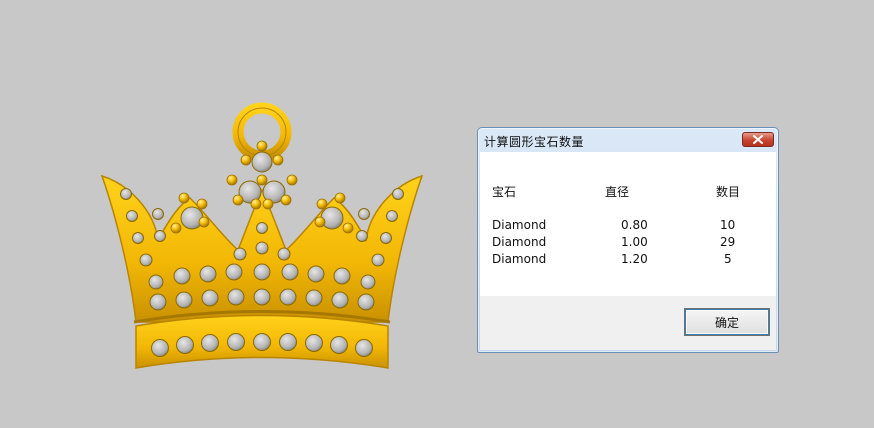 The width and height of the screenshot is (874, 428). What do you see at coordinates (628, 140) in the screenshot?
I see `dialog-titlebar: 计算圆形宝石数量` at bounding box center [628, 140].